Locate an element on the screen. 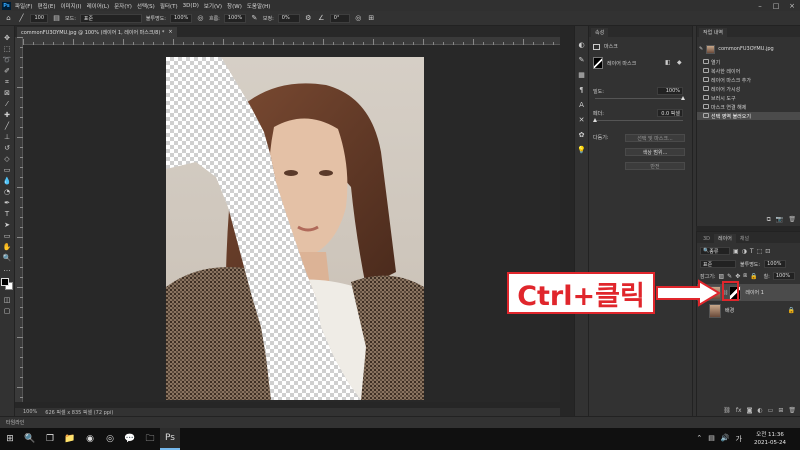 The height and width of the screenshot is (450, 800). color-swatches is located at coordinates (7, 284).